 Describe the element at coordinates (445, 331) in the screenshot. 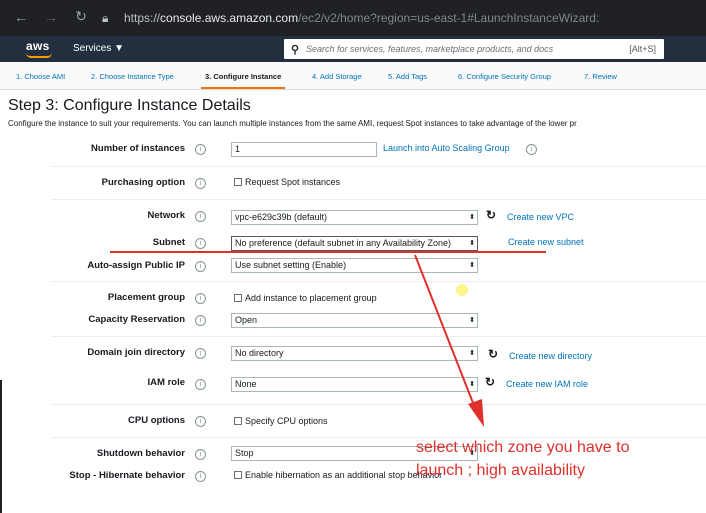

I see `arrow-shaft` at that location.